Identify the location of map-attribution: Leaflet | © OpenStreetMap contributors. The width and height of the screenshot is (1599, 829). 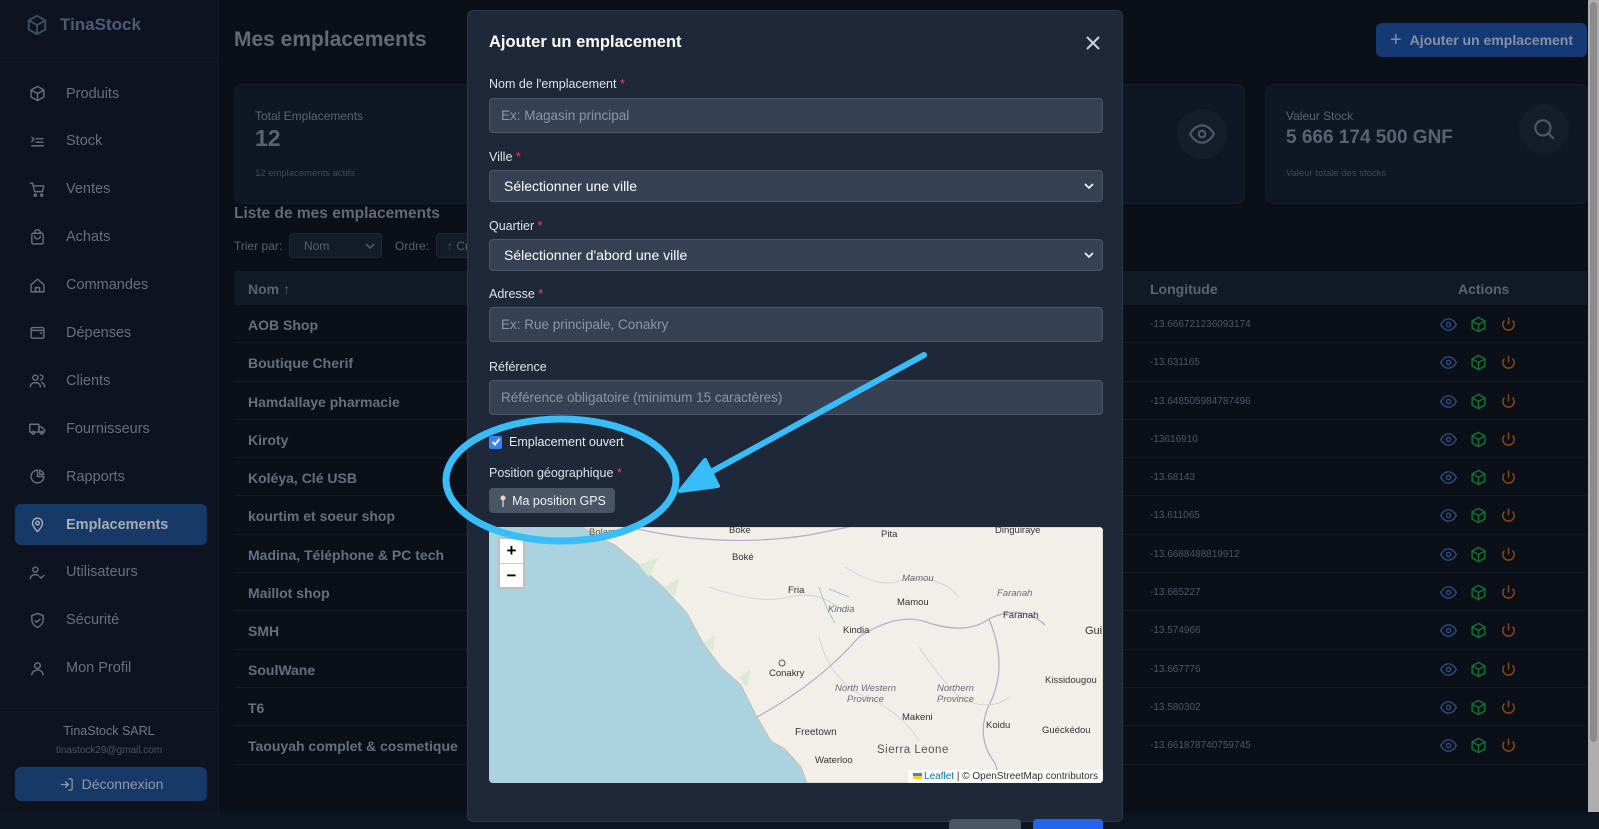
(1005, 776).